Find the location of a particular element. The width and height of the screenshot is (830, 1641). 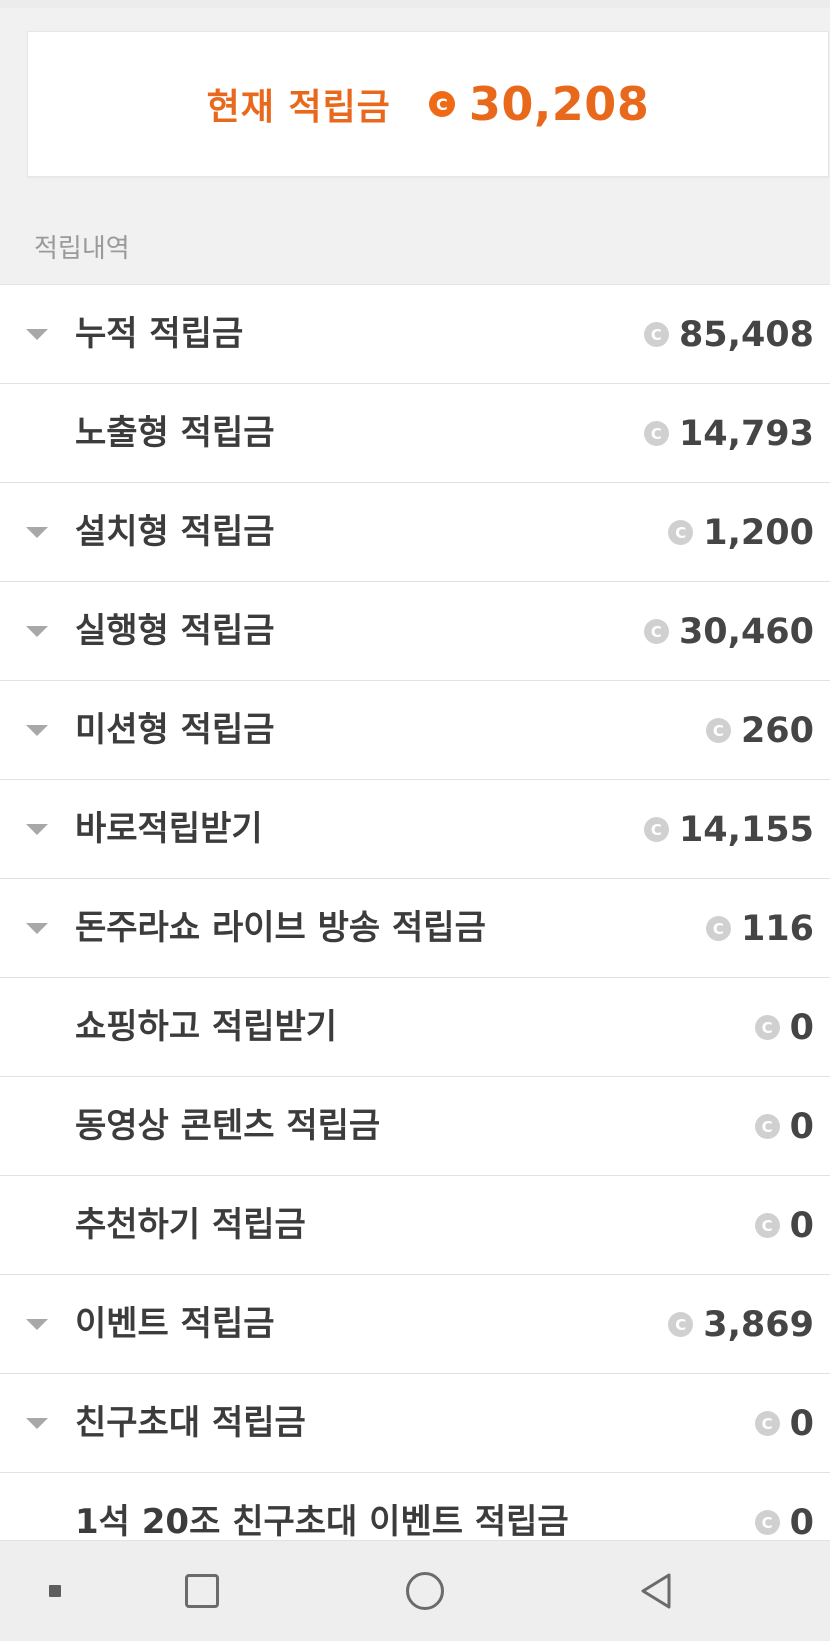

balance-amount: 30,208 is located at coordinates (559, 104).